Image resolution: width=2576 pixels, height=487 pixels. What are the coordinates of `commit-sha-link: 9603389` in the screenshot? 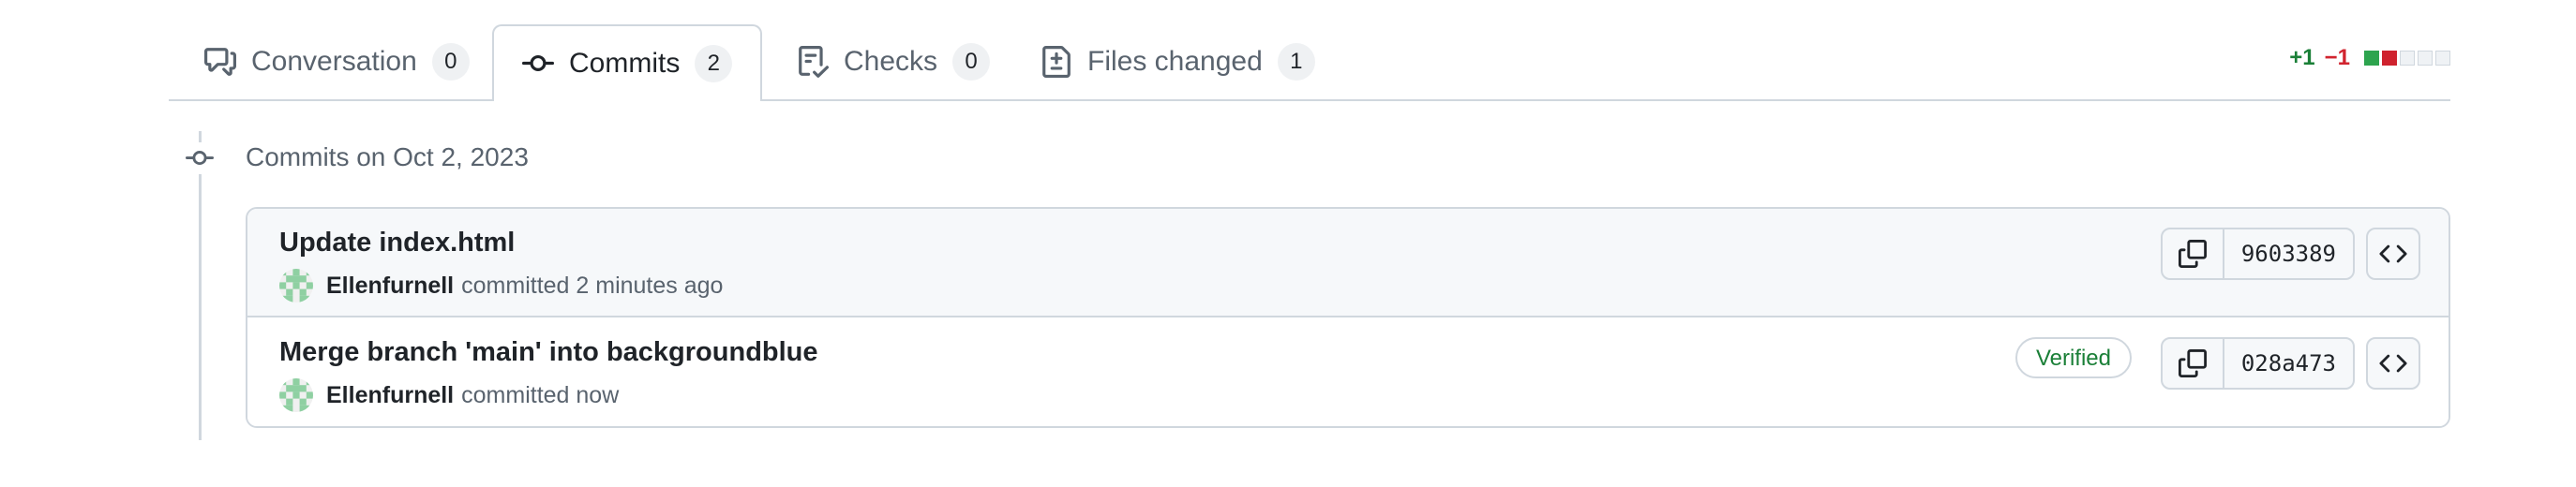 It's located at (2288, 253).